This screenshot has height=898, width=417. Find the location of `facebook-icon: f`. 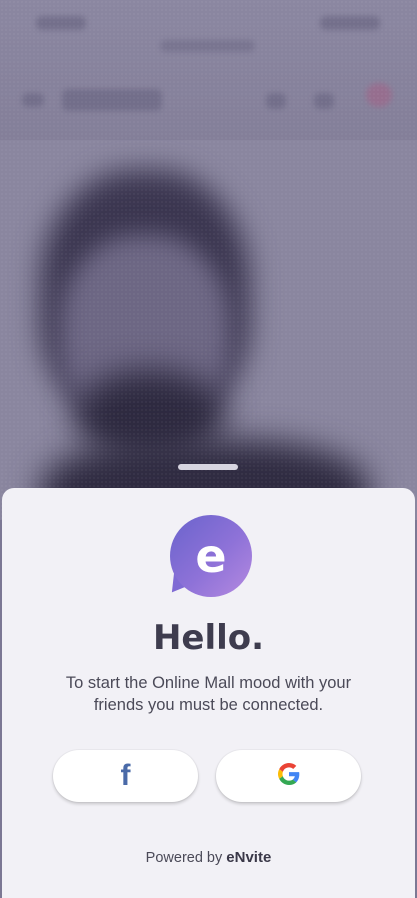

facebook-icon: f is located at coordinates (125, 775).